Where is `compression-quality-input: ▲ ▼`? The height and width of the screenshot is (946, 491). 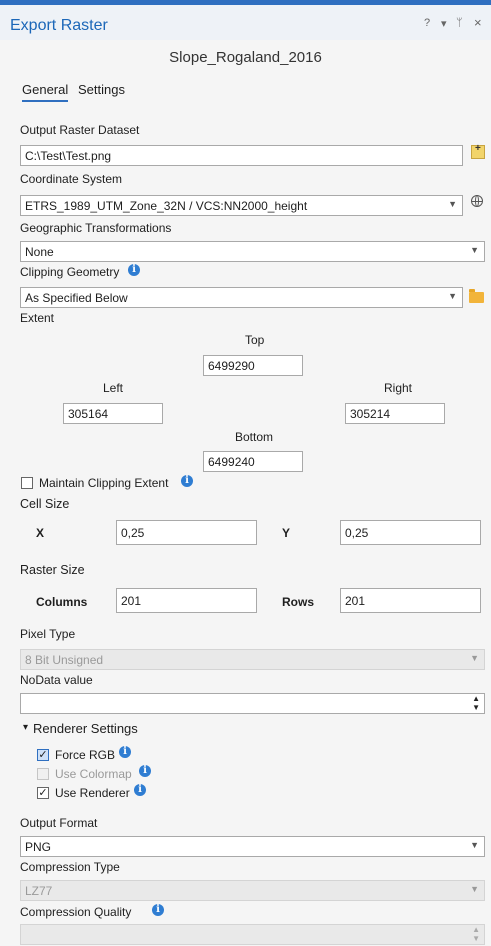 compression-quality-input: ▲ ▼ is located at coordinates (252, 934).